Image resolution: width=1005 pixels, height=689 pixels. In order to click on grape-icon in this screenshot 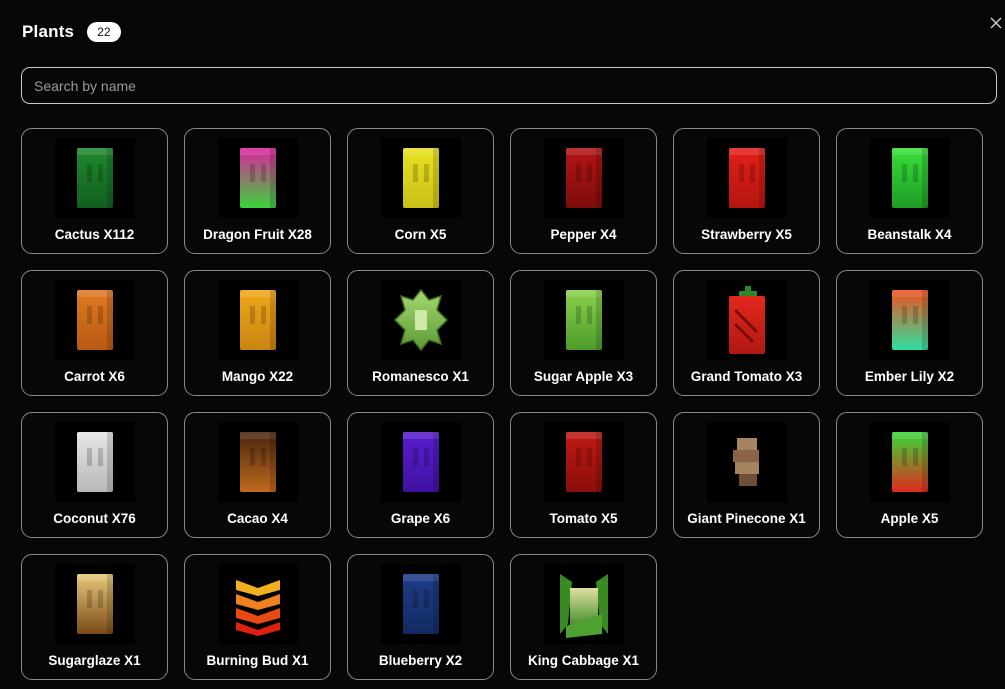, I will do `click(421, 462)`.